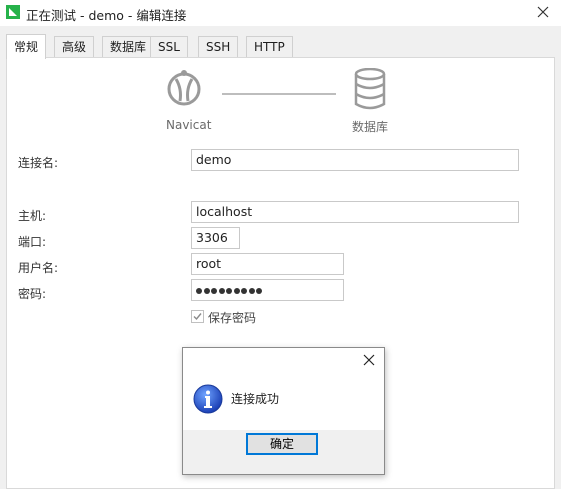 The height and width of the screenshot is (489, 561). I want to click on database-icon, so click(370, 89).